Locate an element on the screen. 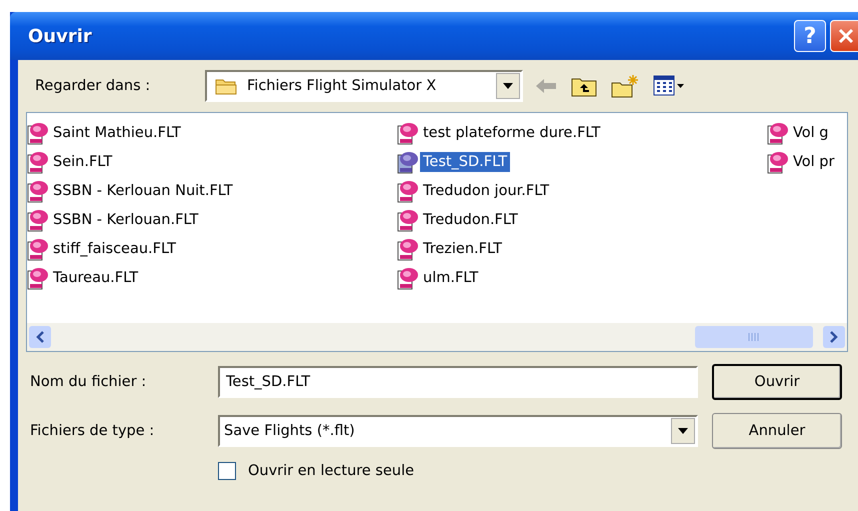  file-item: Taureau.FLT is located at coordinates (84, 277).